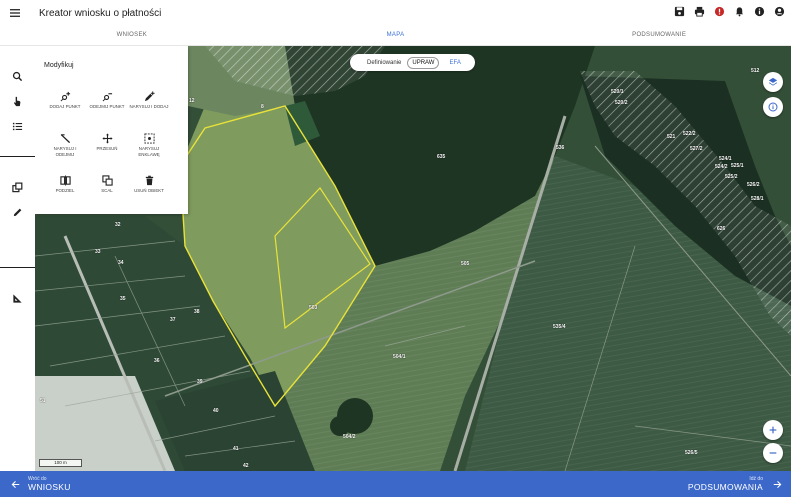  What do you see at coordinates (192, 101) in the screenshot?
I see `parcel-label: 12` at bounding box center [192, 101].